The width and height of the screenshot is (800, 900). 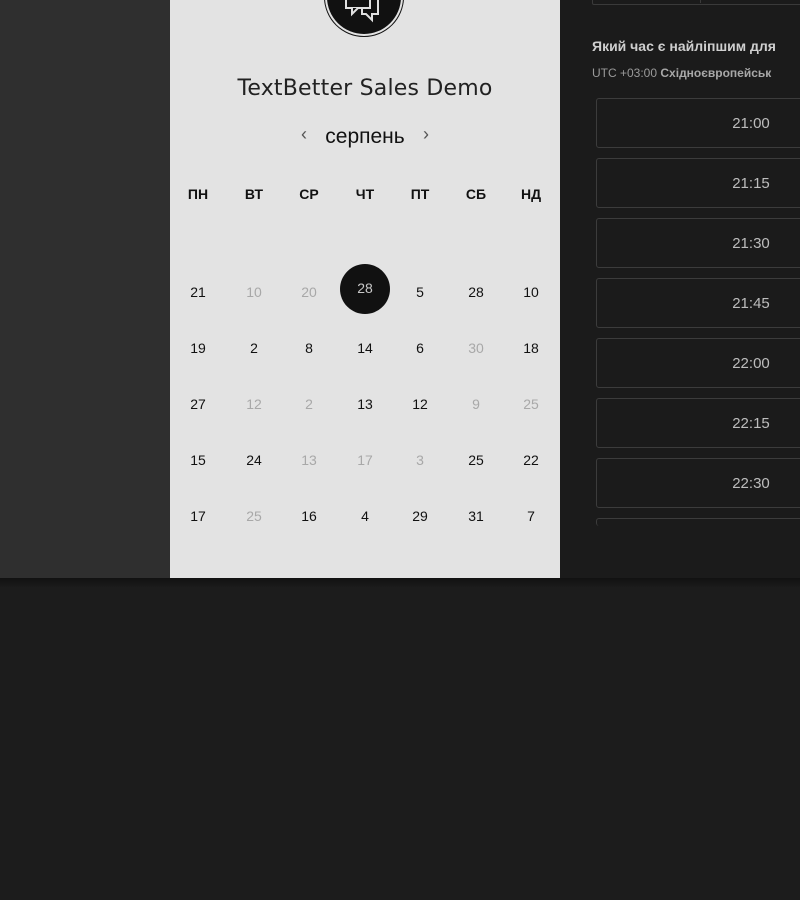 I want to click on time-slot-label: 22:00, so click(x=751, y=363).